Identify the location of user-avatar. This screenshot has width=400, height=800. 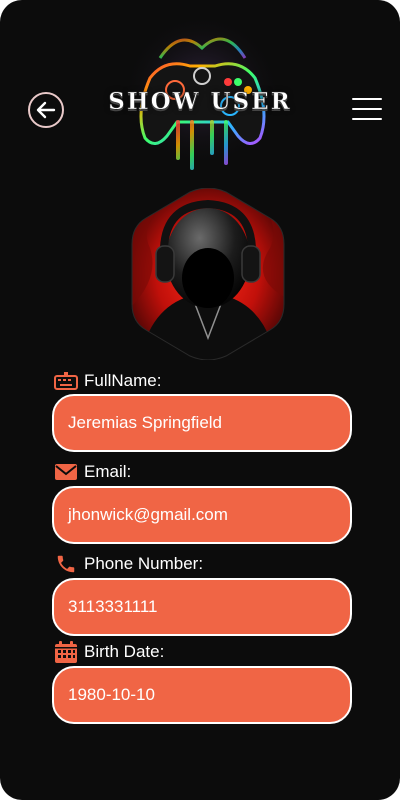
(208, 274).